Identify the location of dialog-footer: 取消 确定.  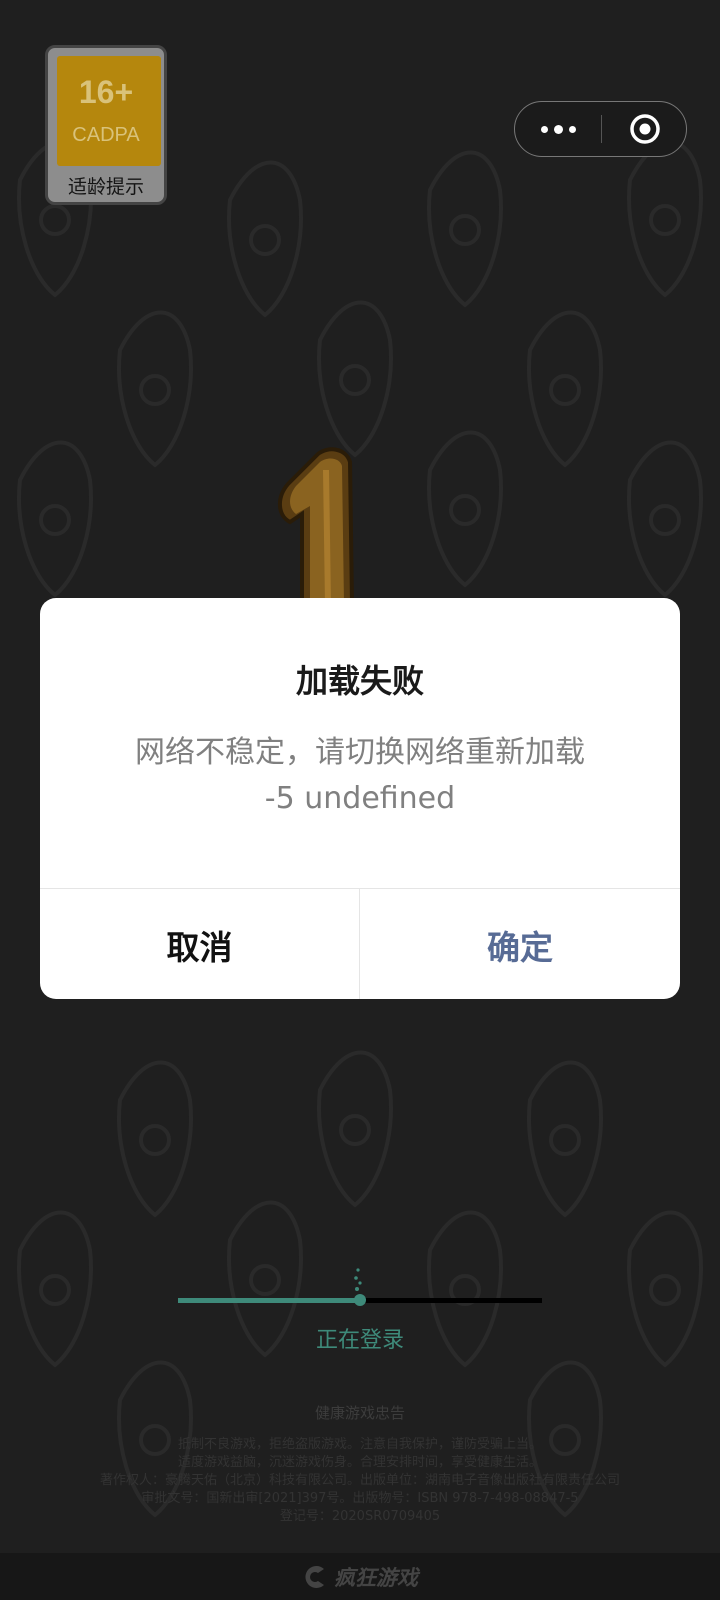
(360, 943).